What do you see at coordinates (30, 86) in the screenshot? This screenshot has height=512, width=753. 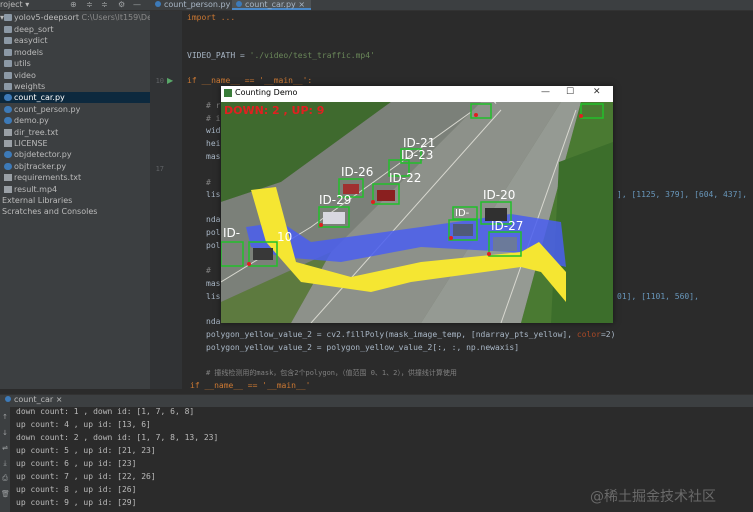 I see `tree-item-label: weights` at bounding box center [30, 86].